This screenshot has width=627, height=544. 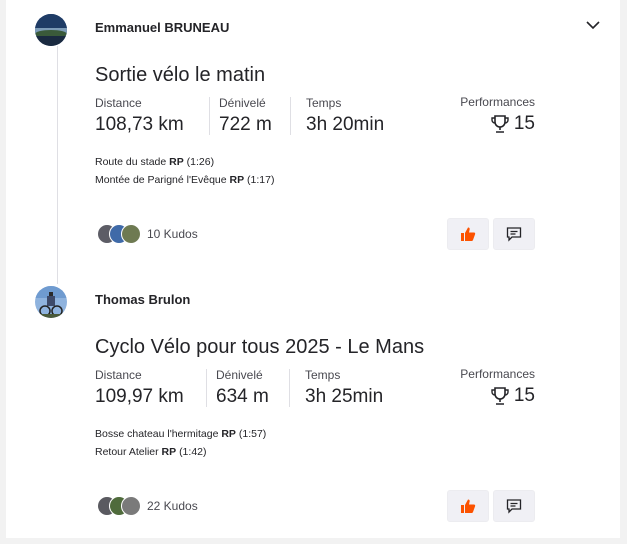 I want to click on stat-value: 3h 25min, so click(x=344, y=396).